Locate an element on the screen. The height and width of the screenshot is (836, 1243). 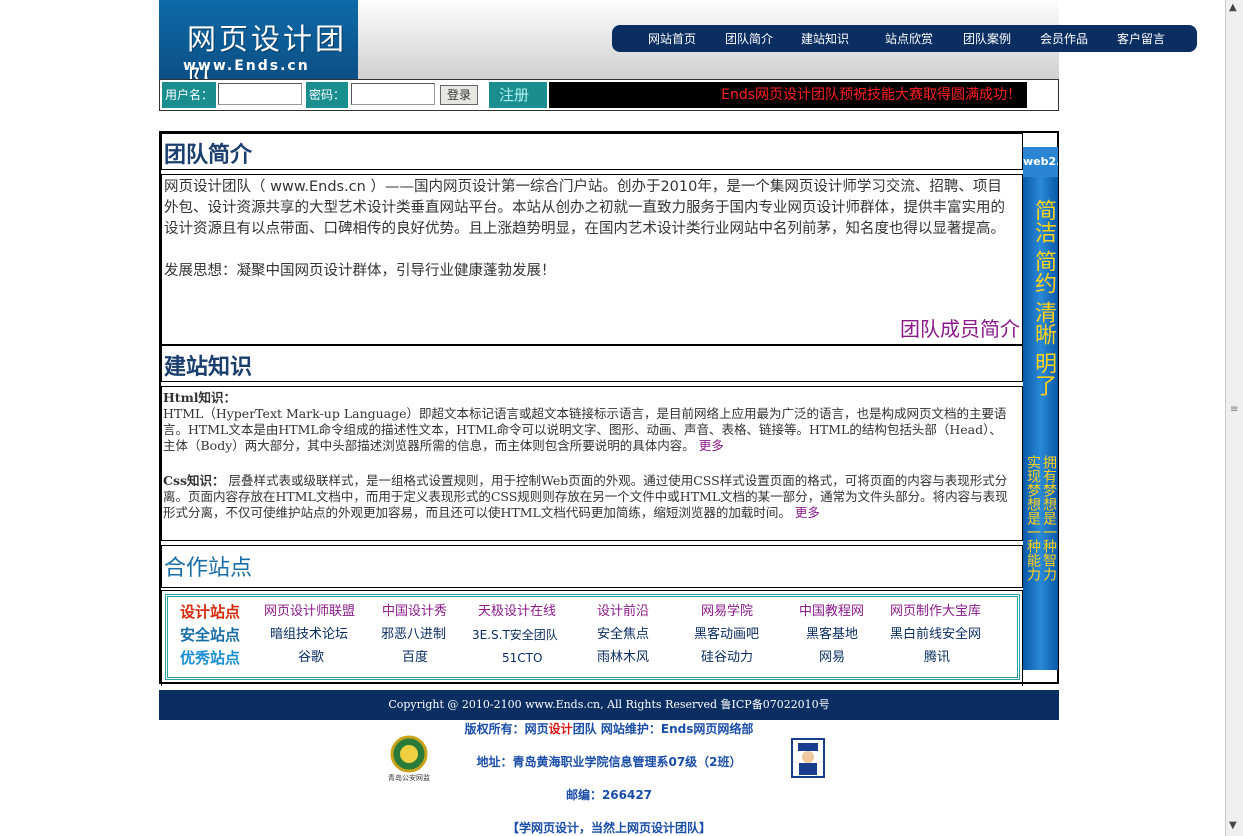
members-link: 团队成员简介 is located at coordinates (960, 327).